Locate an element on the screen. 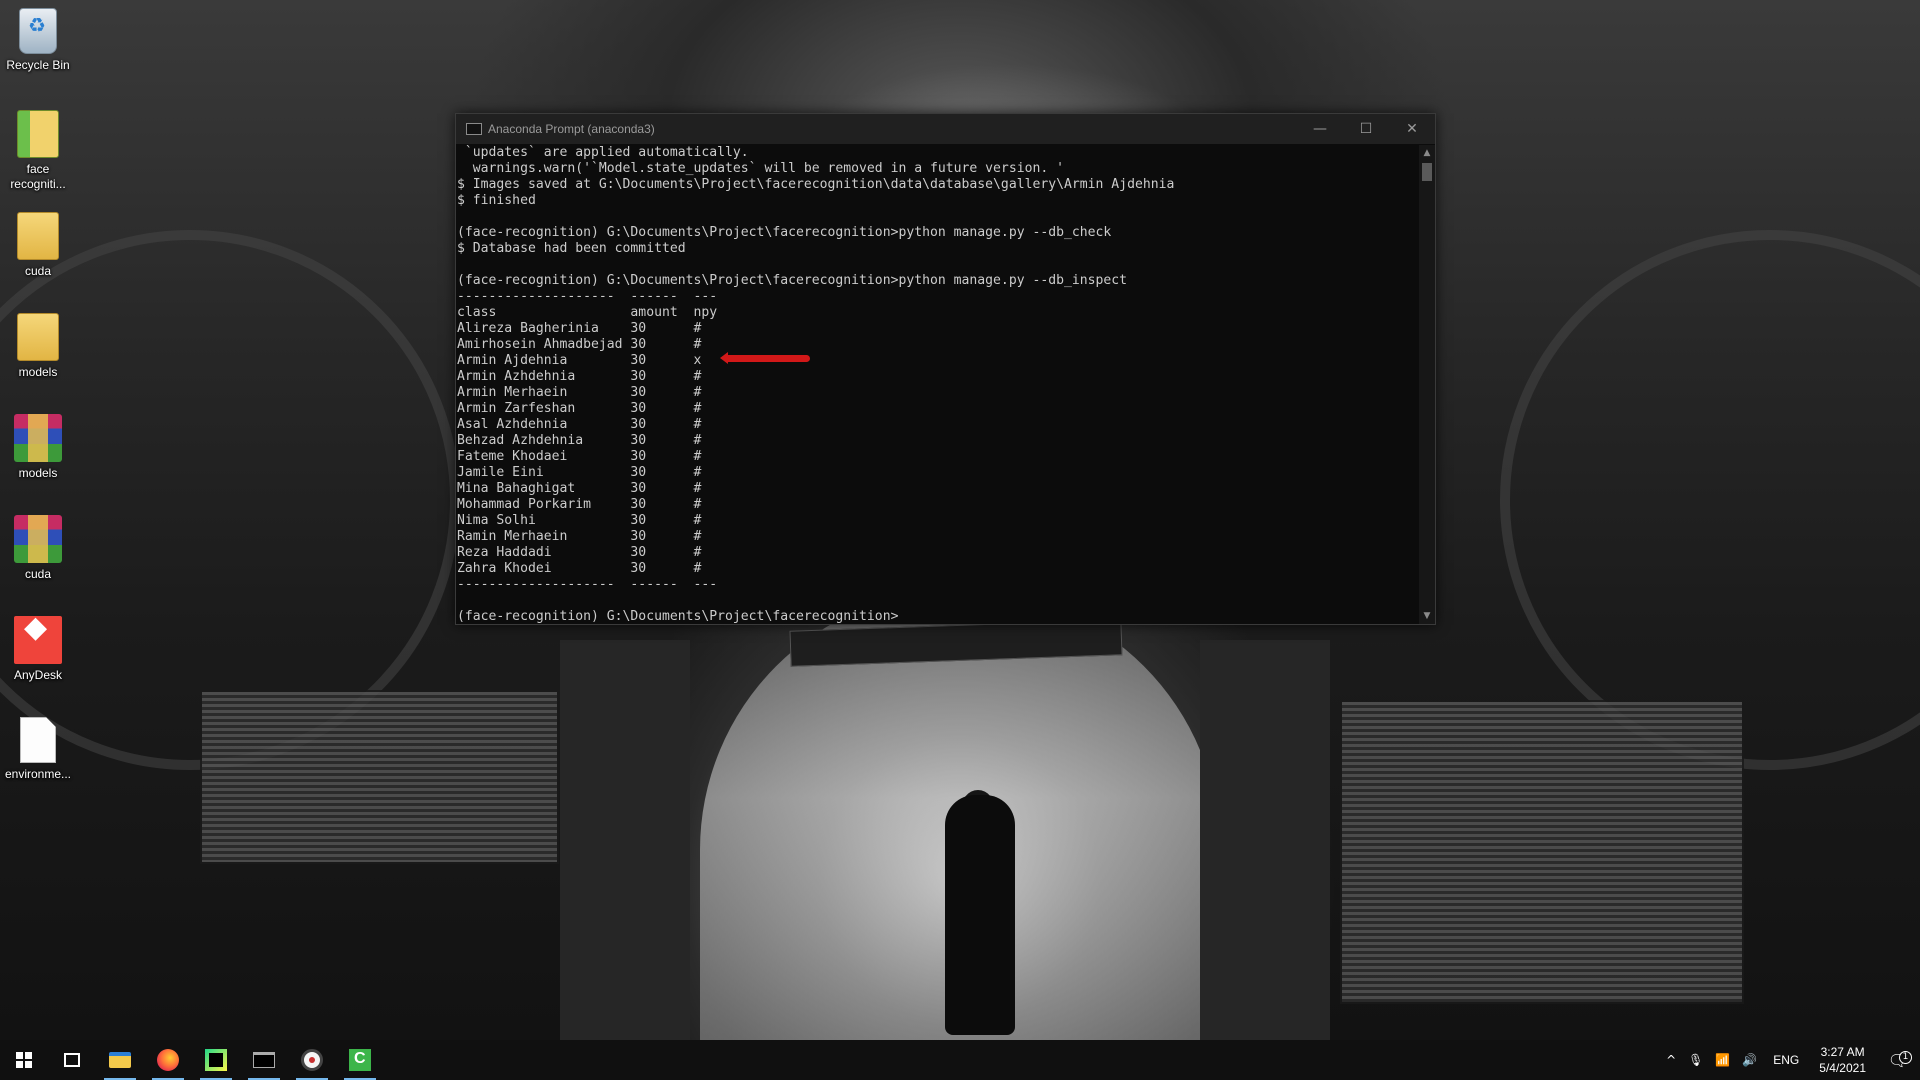 This screenshot has width=1920, height=1080. desktop-icon-models-folder: models is located at coordinates (38, 346).